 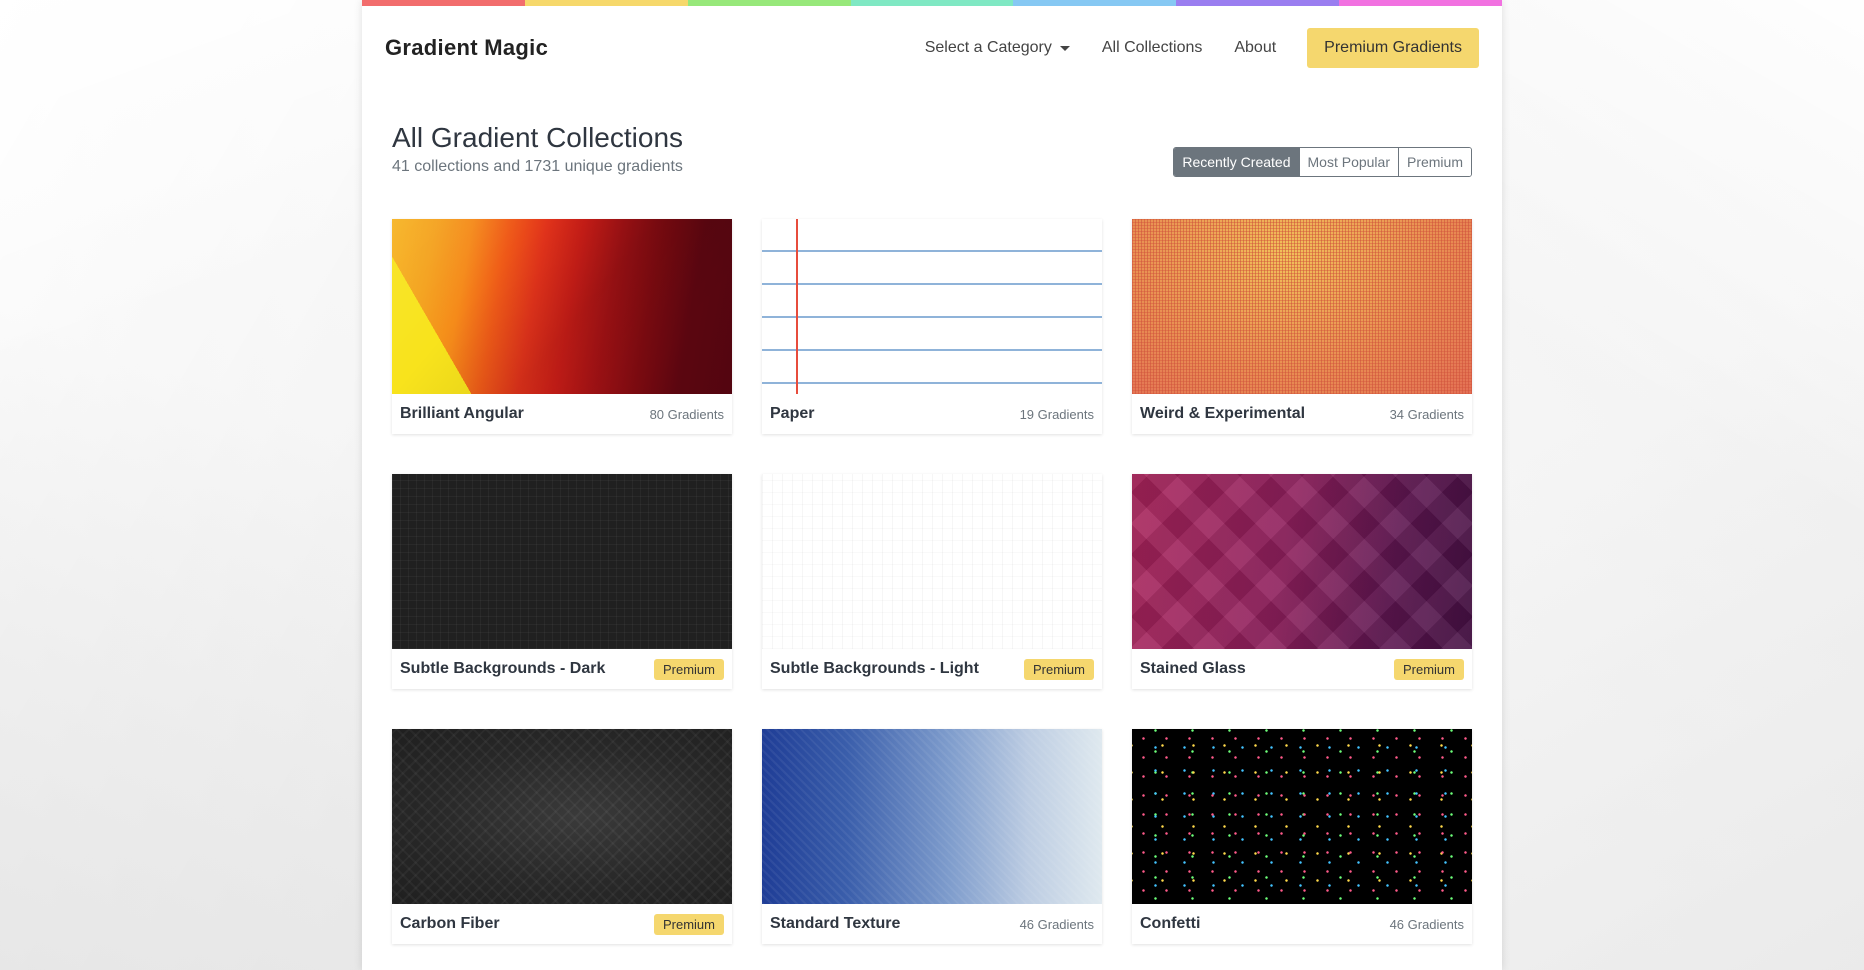 I want to click on sort-popular-button: Most Popular, so click(x=1348, y=162).